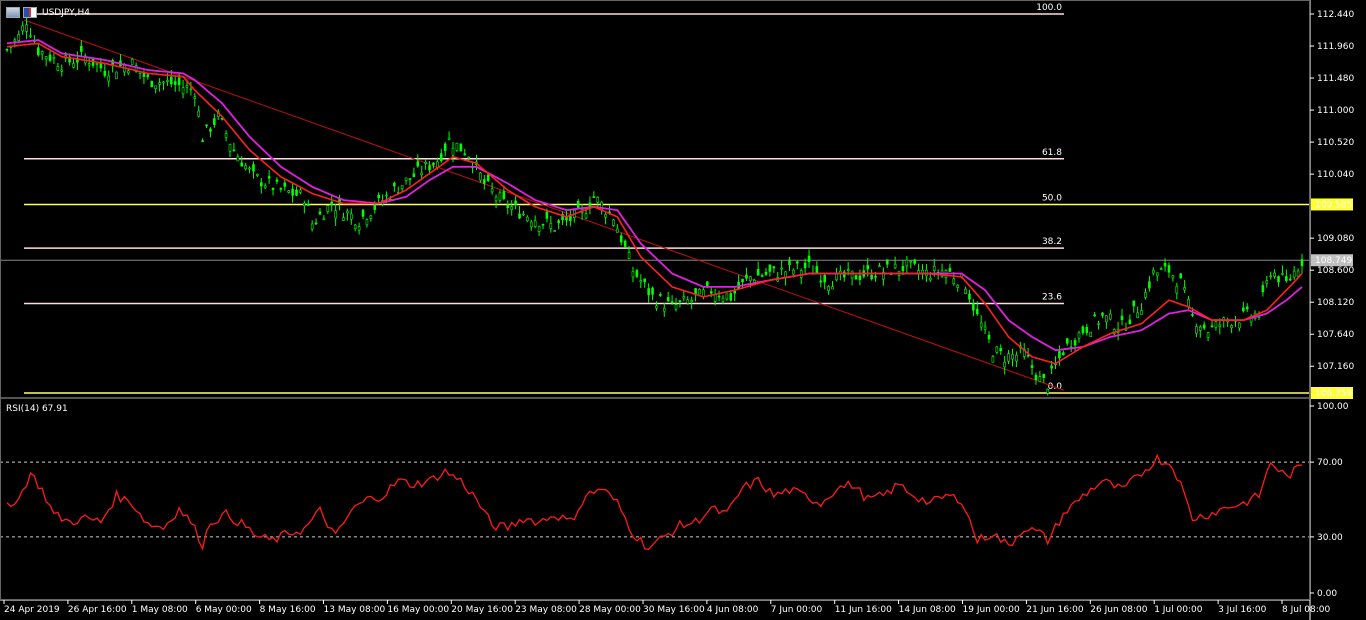 This screenshot has height=620, width=1366. I want to click on time-tick-label: 13 May 08:00, so click(355, 610).